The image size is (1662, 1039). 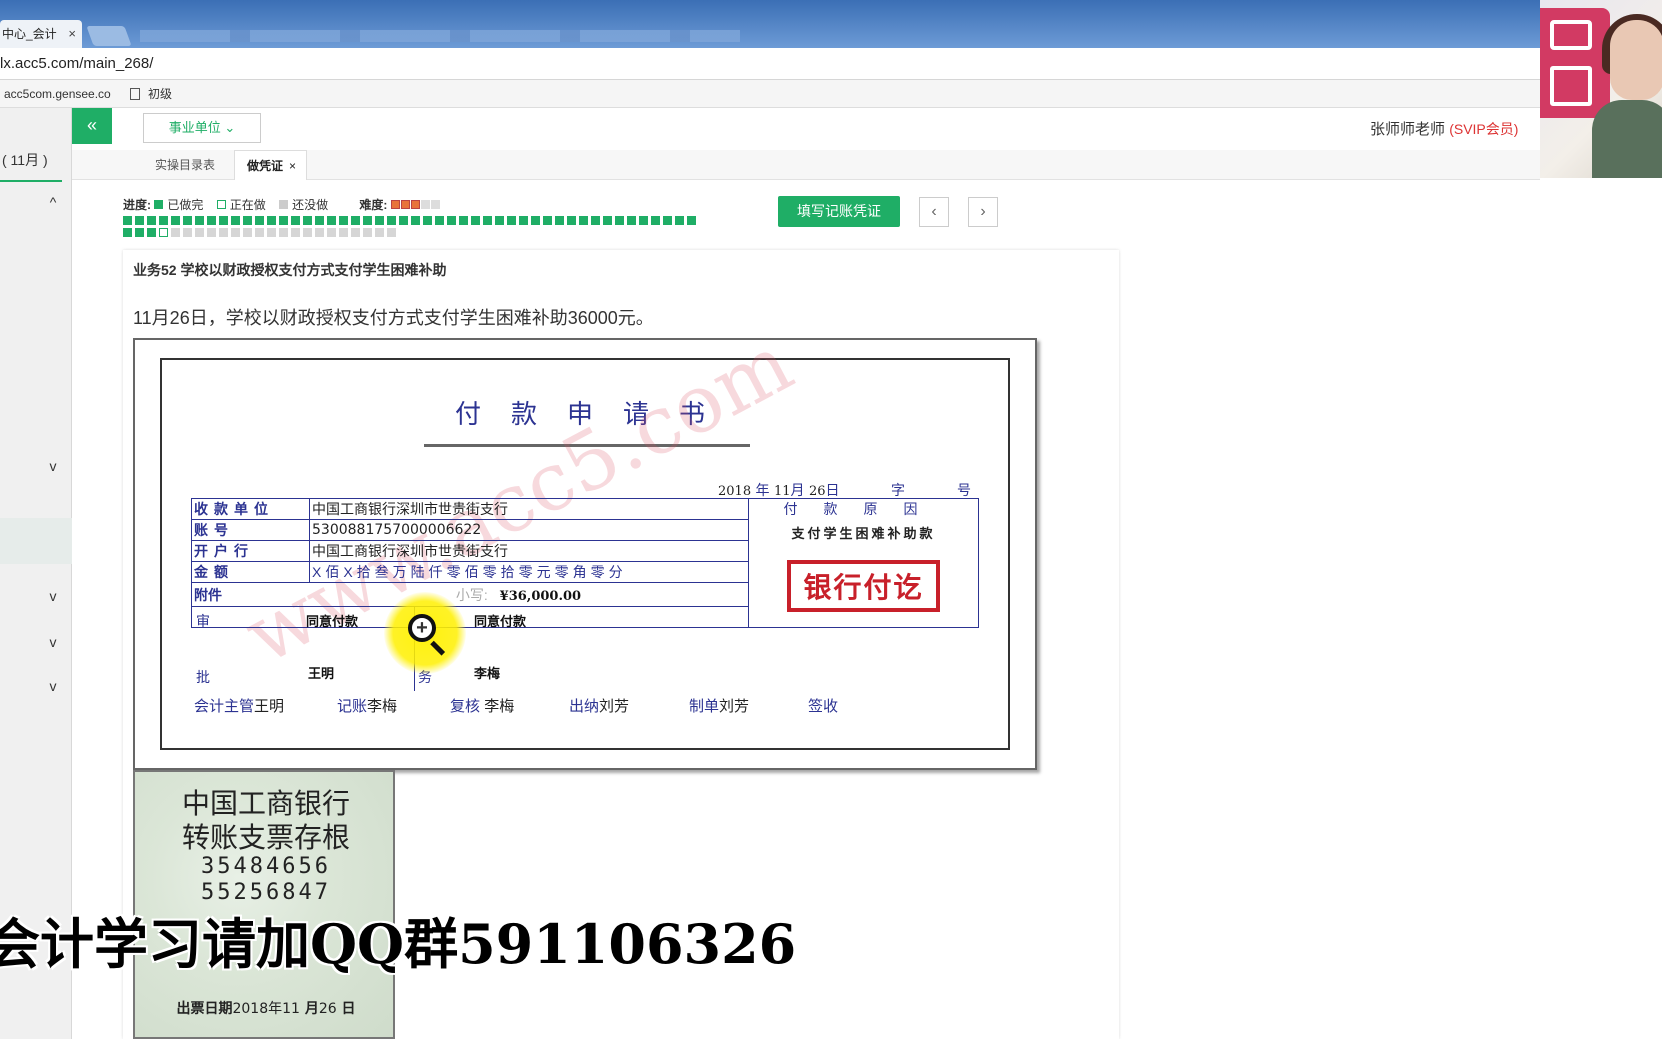 I want to click on sidebar-selected-row, so click(x=36, y=541).